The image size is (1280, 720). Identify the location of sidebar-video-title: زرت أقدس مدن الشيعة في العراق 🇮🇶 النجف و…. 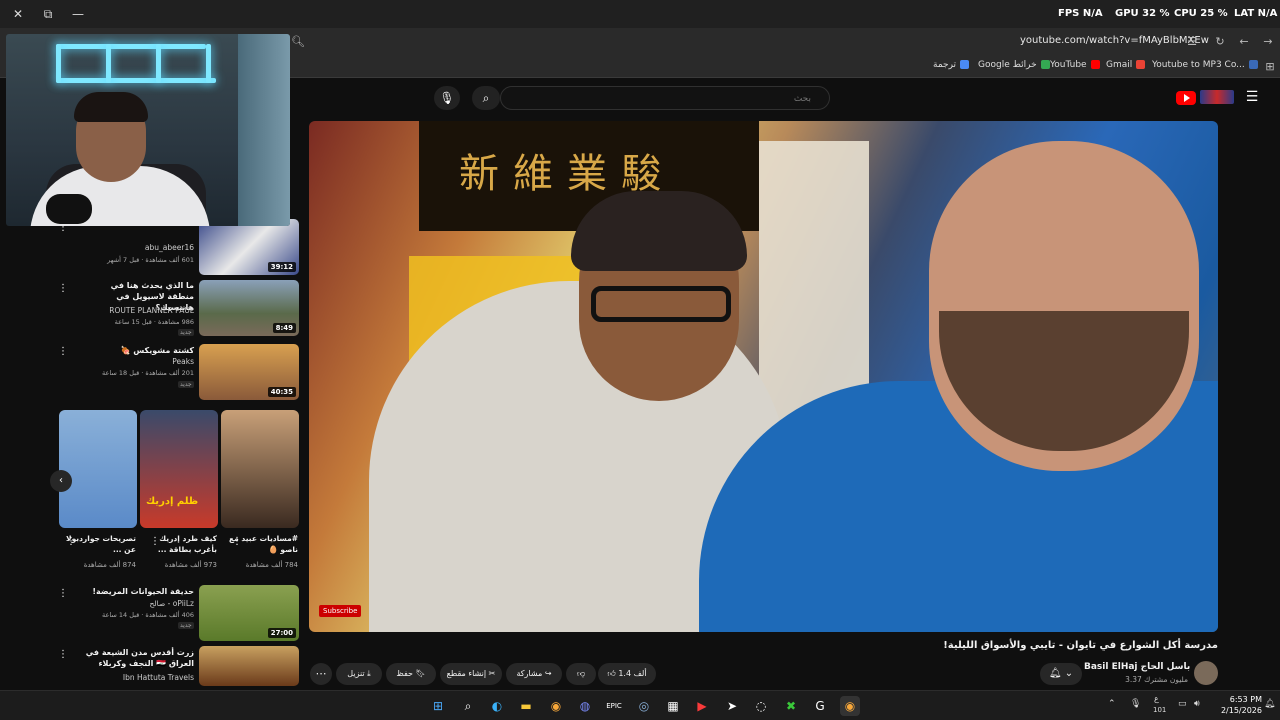
(139, 658).